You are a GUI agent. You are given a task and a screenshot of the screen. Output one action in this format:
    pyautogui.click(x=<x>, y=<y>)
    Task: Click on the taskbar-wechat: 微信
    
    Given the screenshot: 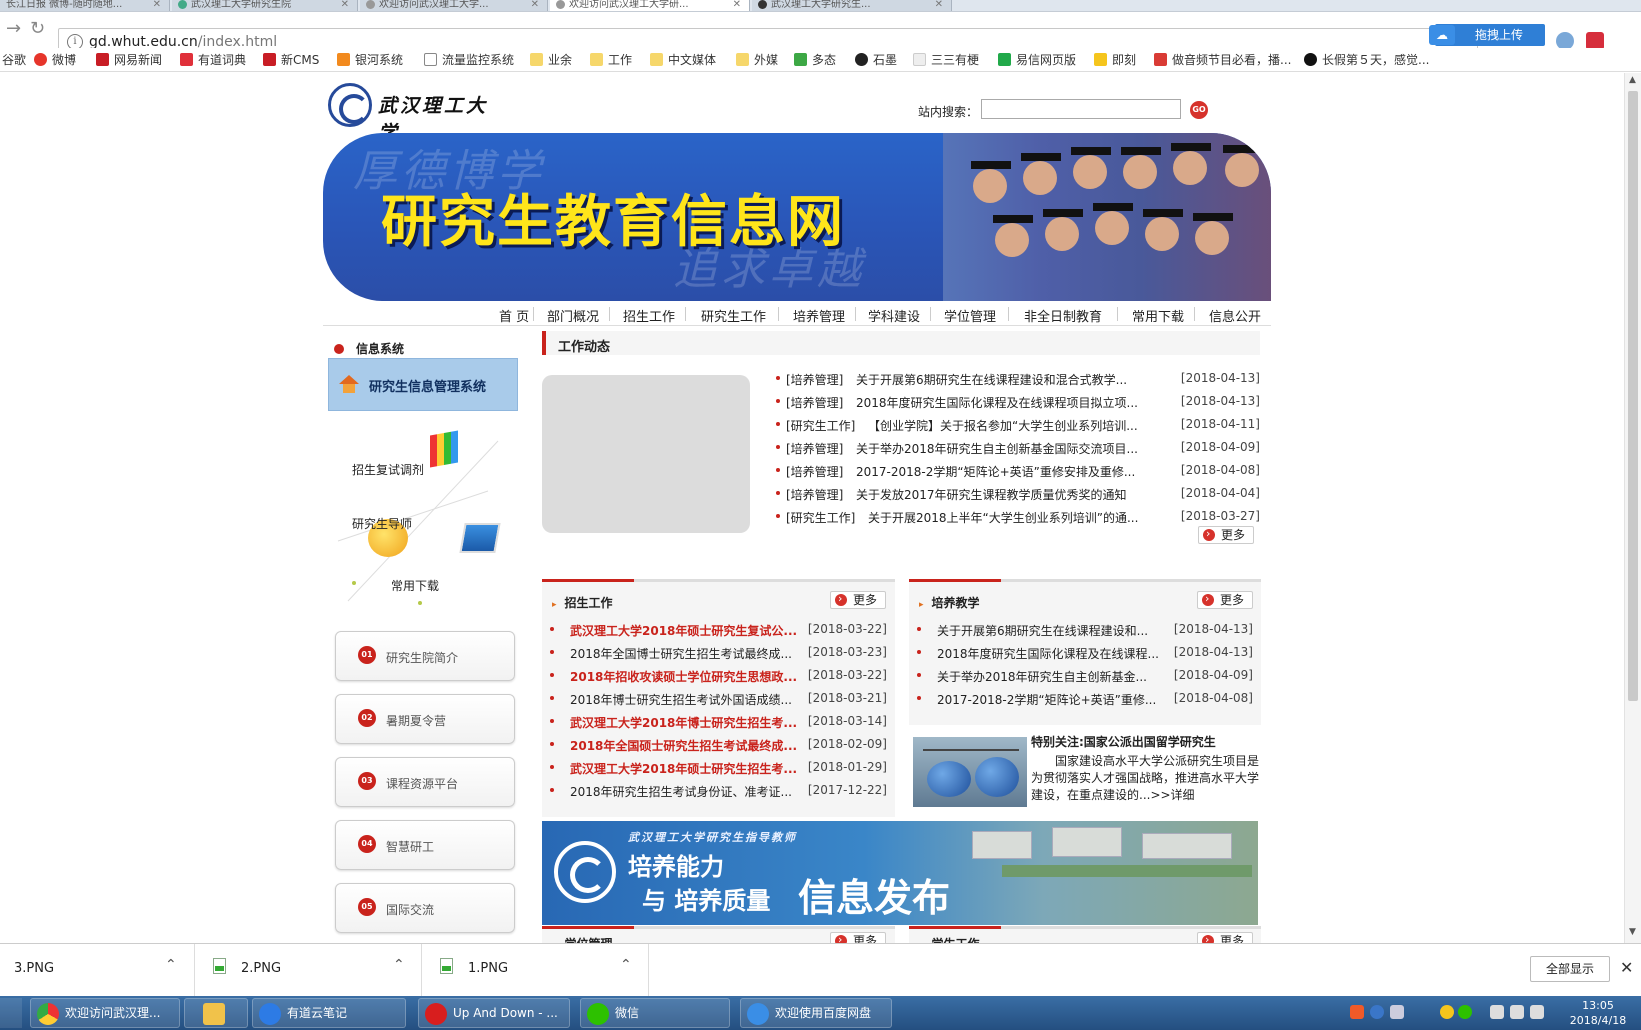 What is the action you would take?
    pyautogui.click(x=655, y=1013)
    